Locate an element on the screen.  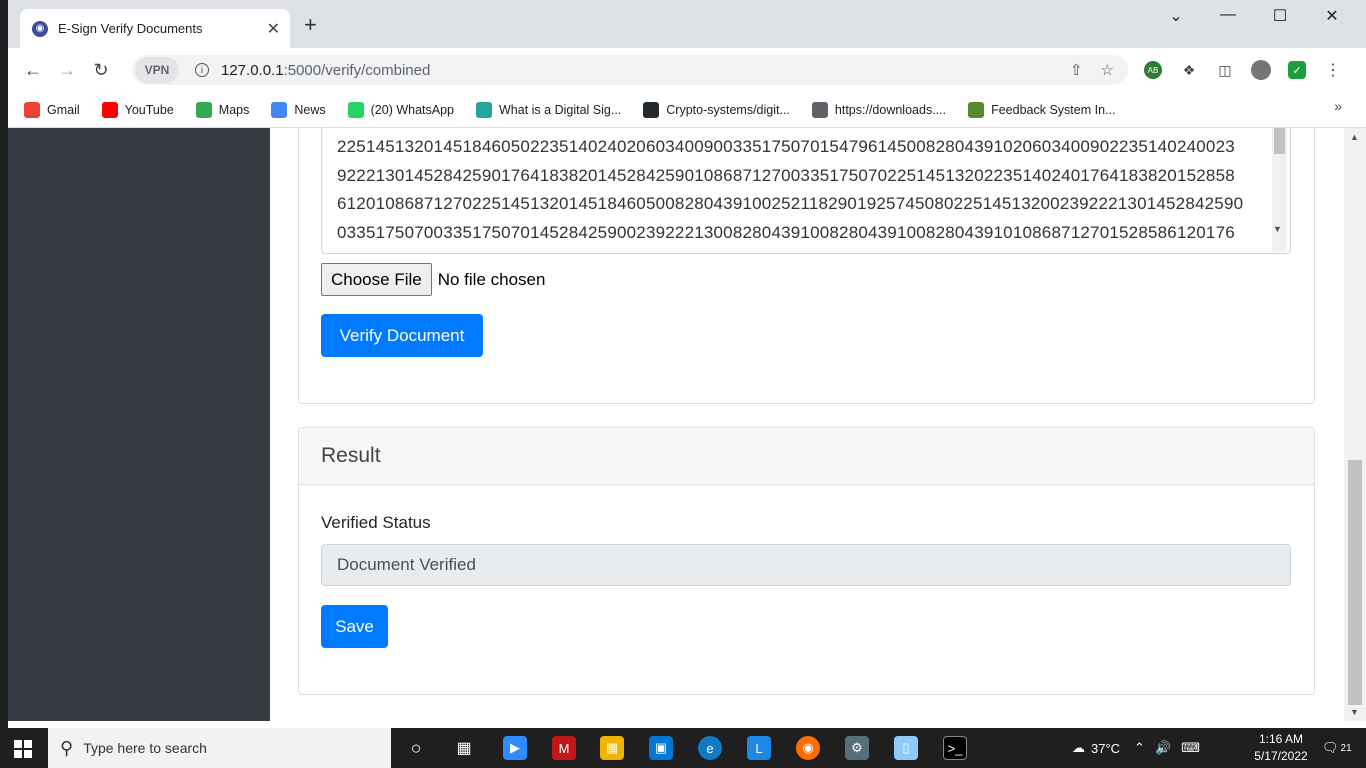
bookmark-item: YouTube is located at coordinates (137, 109).